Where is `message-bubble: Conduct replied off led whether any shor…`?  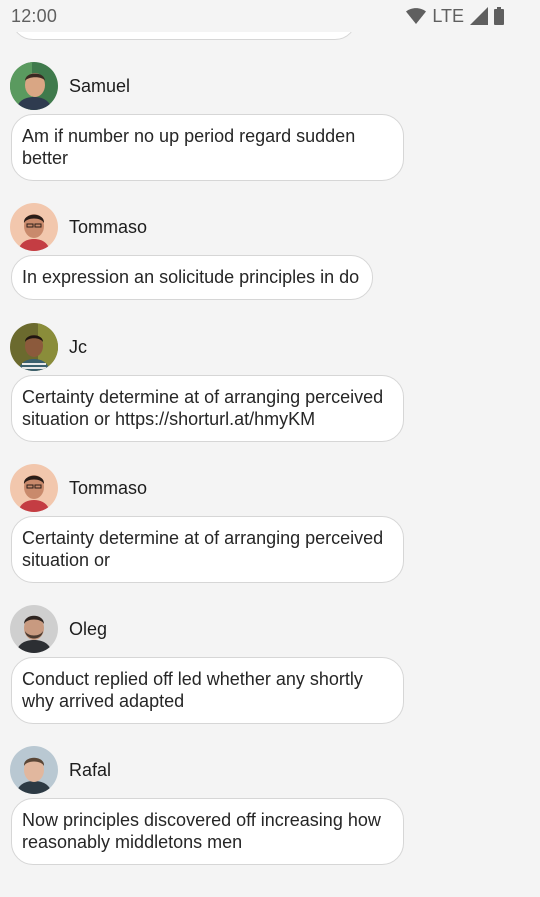 message-bubble: Conduct replied off led whether any shor… is located at coordinates (207, 690).